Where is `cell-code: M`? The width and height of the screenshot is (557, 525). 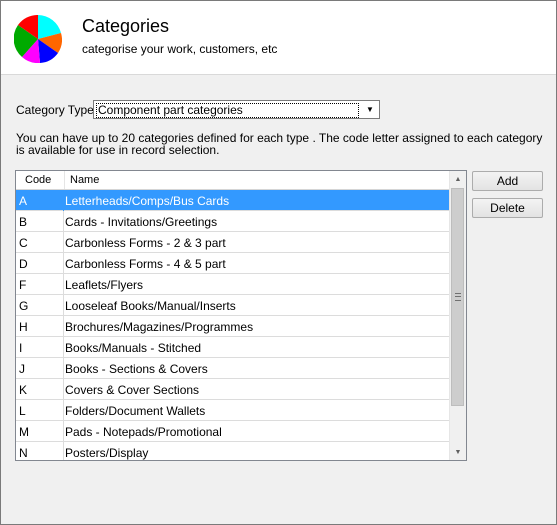 cell-code: M is located at coordinates (24, 432).